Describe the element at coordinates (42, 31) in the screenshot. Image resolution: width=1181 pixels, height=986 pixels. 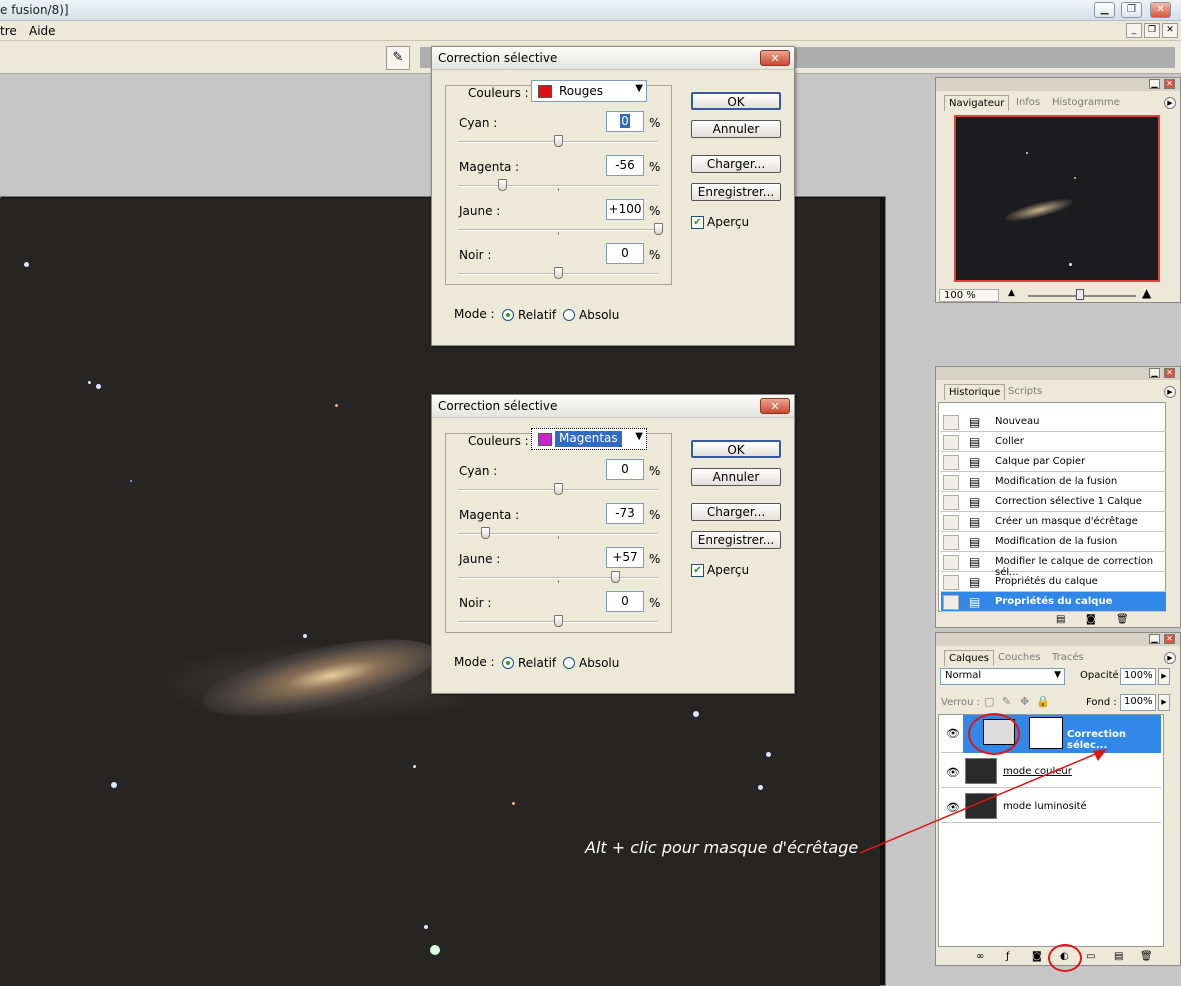
I see `menu-aide: Aide` at that location.